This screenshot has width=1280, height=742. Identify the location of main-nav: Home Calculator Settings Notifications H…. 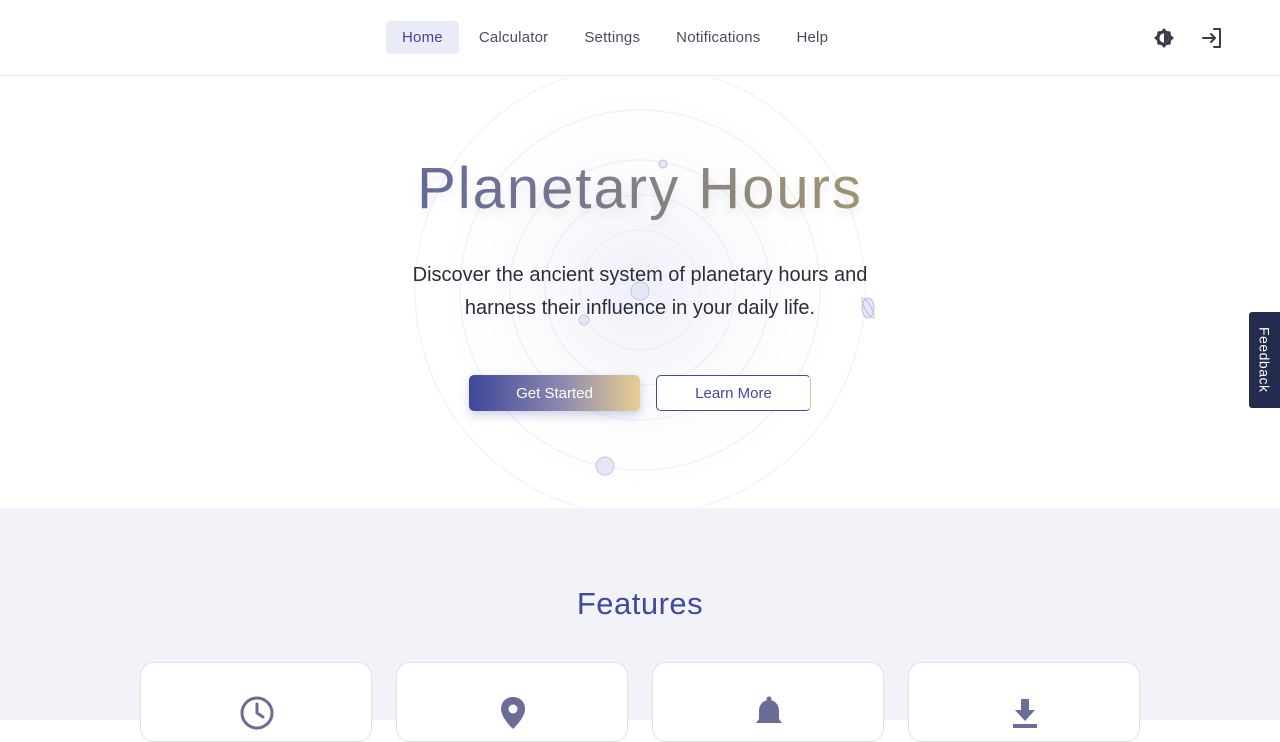
(615, 37).